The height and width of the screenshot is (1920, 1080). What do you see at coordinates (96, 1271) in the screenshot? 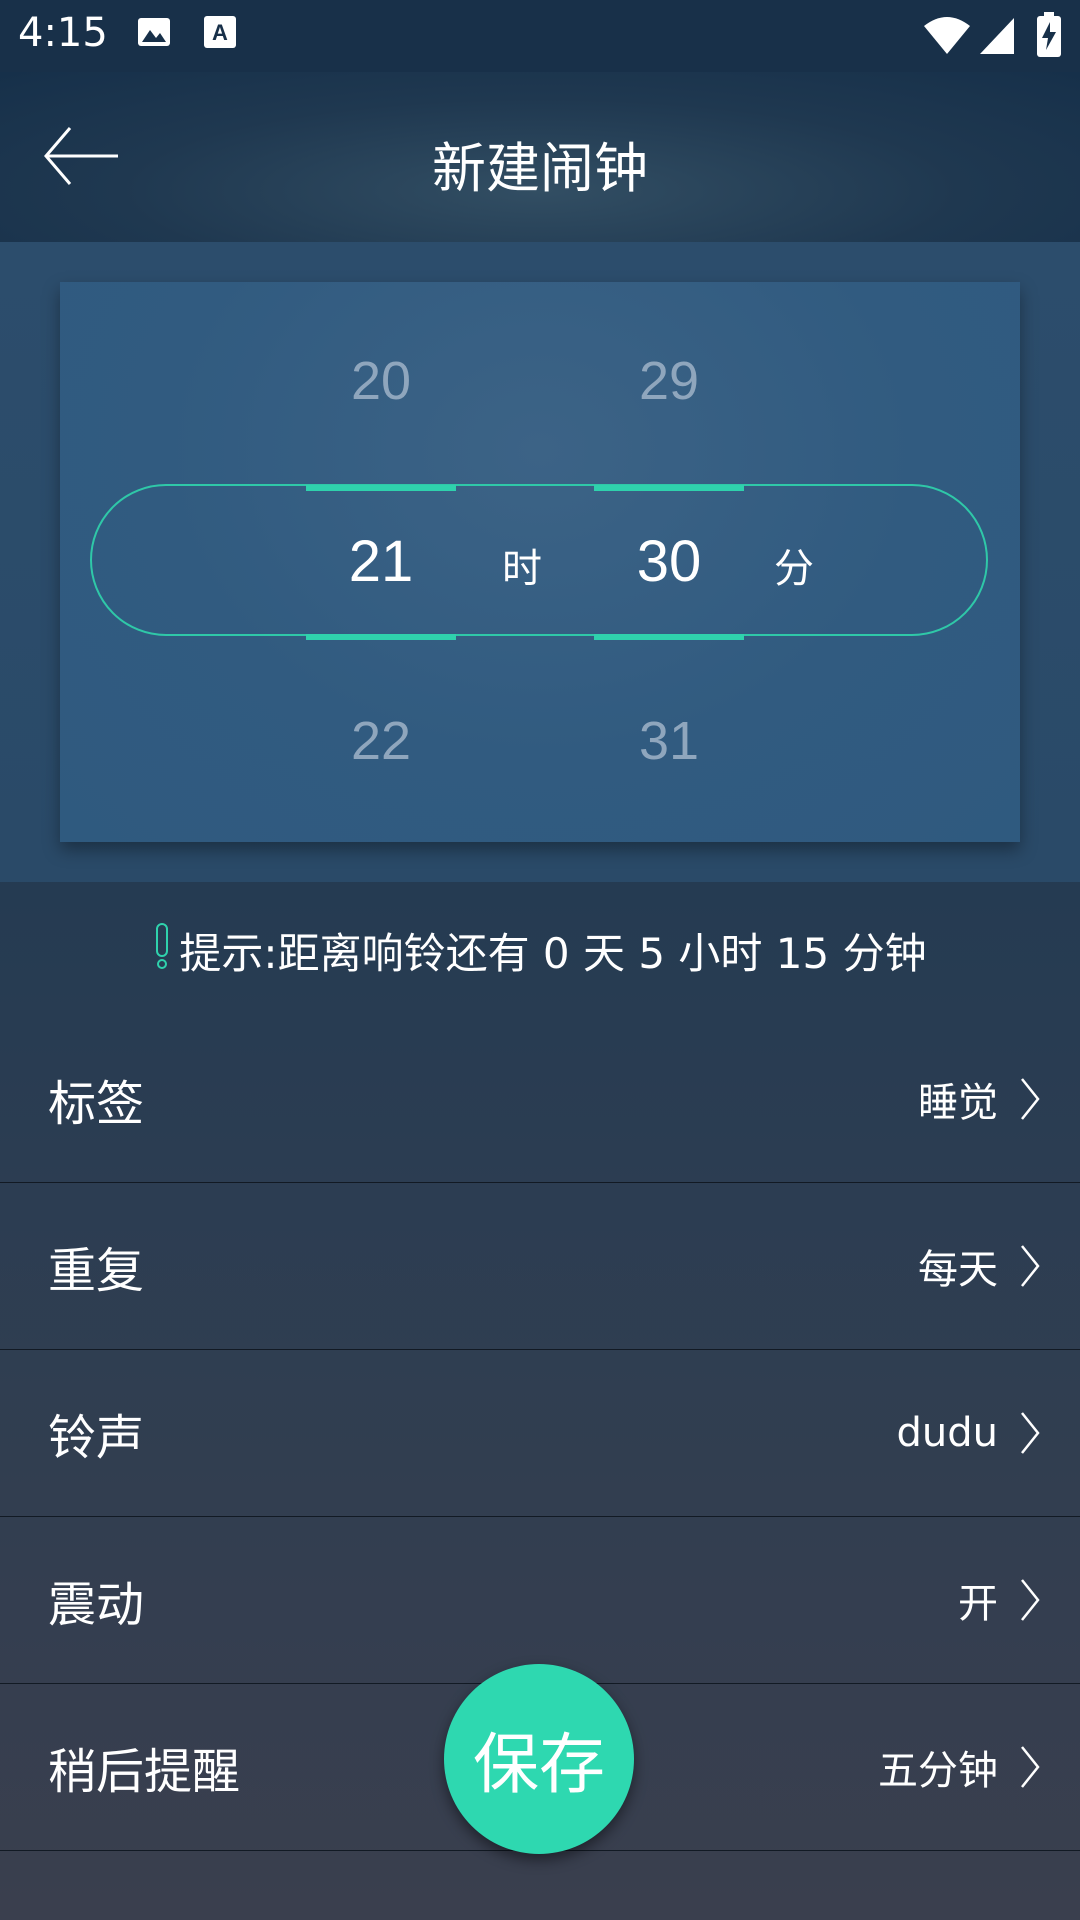
I see `setting-label: 重复` at bounding box center [96, 1271].